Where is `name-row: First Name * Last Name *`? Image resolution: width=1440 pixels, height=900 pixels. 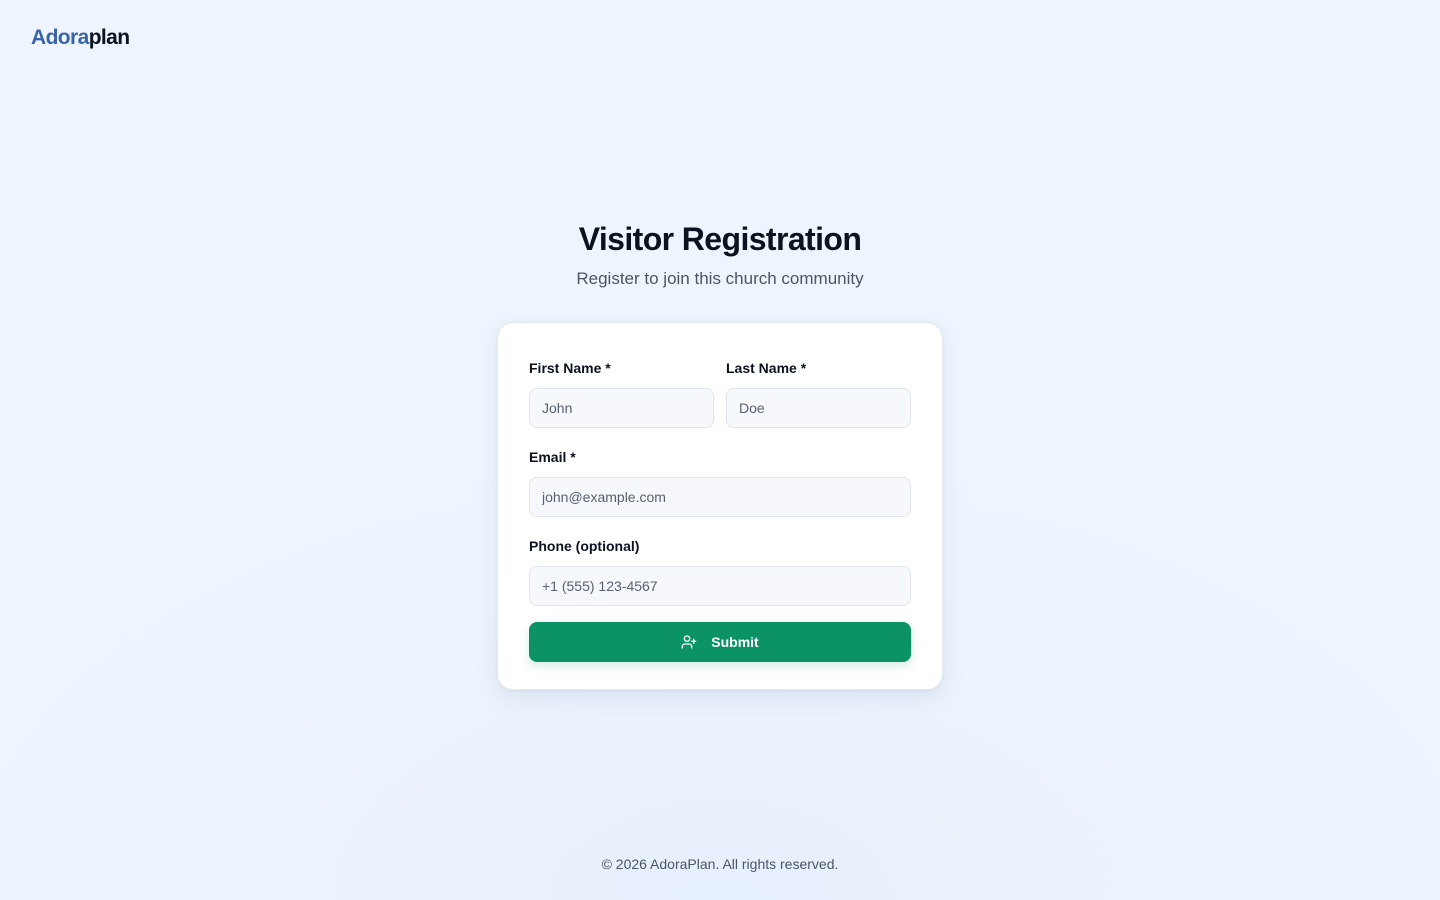
name-row: First Name * Last Name * is located at coordinates (720, 391).